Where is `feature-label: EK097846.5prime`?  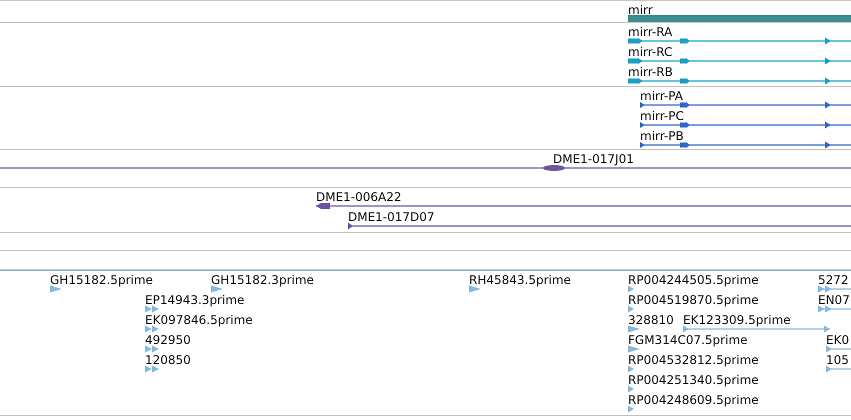
feature-label: EK097846.5prime is located at coordinates (199, 320).